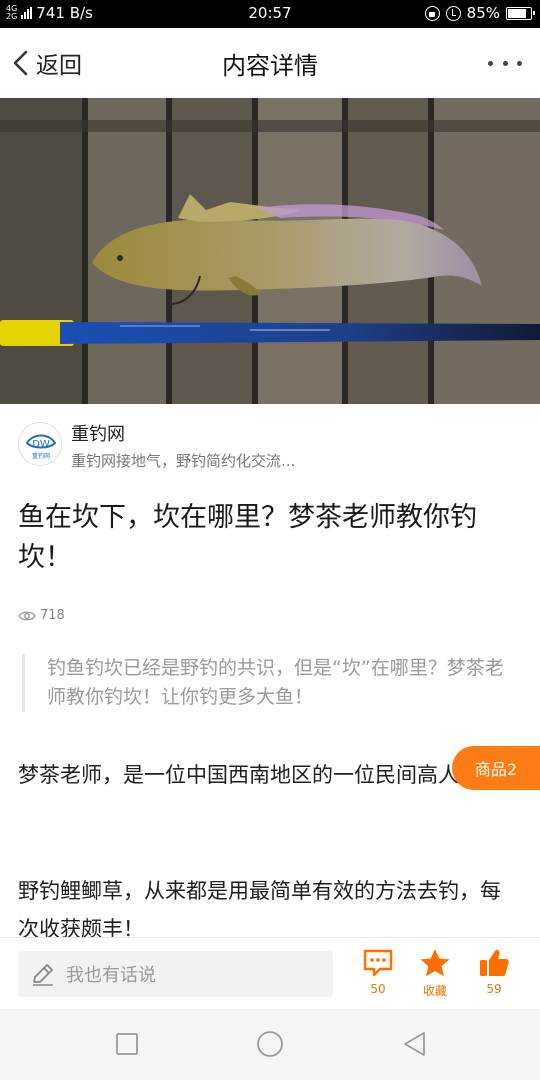  I want to click on battery-percent: 85%, so click(483, 13).